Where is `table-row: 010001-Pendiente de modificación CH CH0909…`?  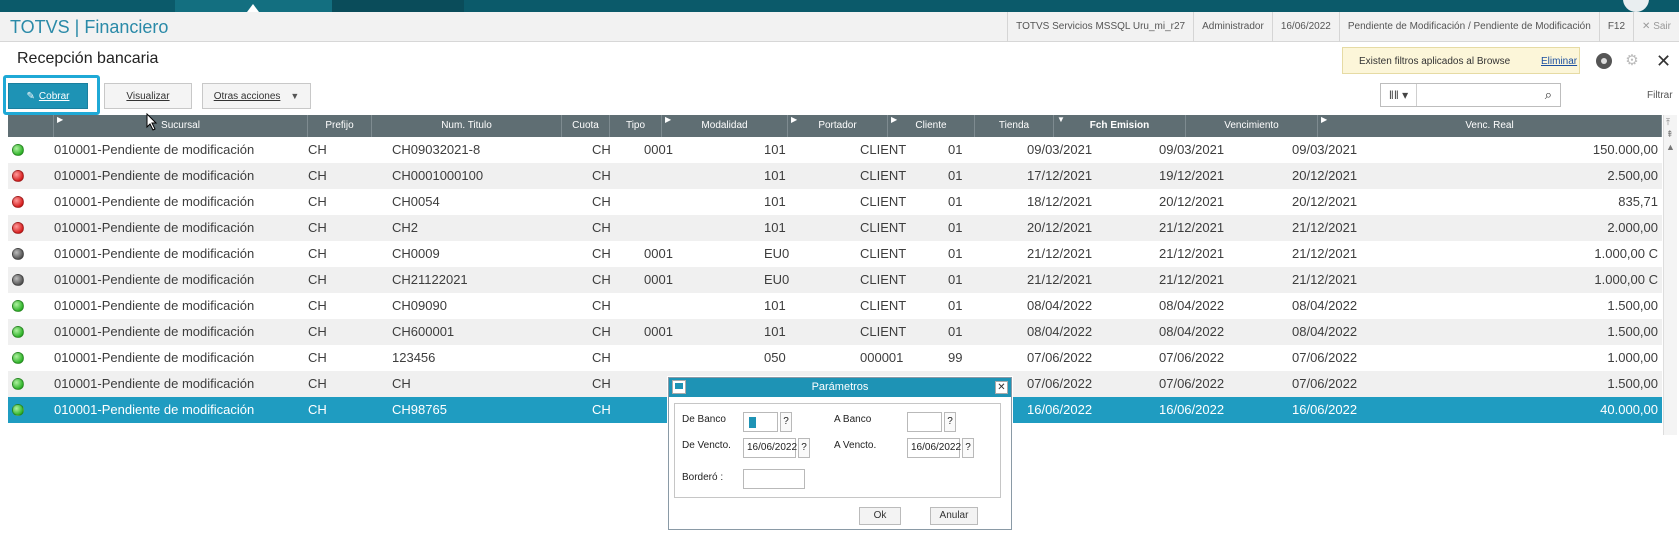 table-row: 010001-Pendiente de modificación CH CH0909… is located at coordinates (835, 306).